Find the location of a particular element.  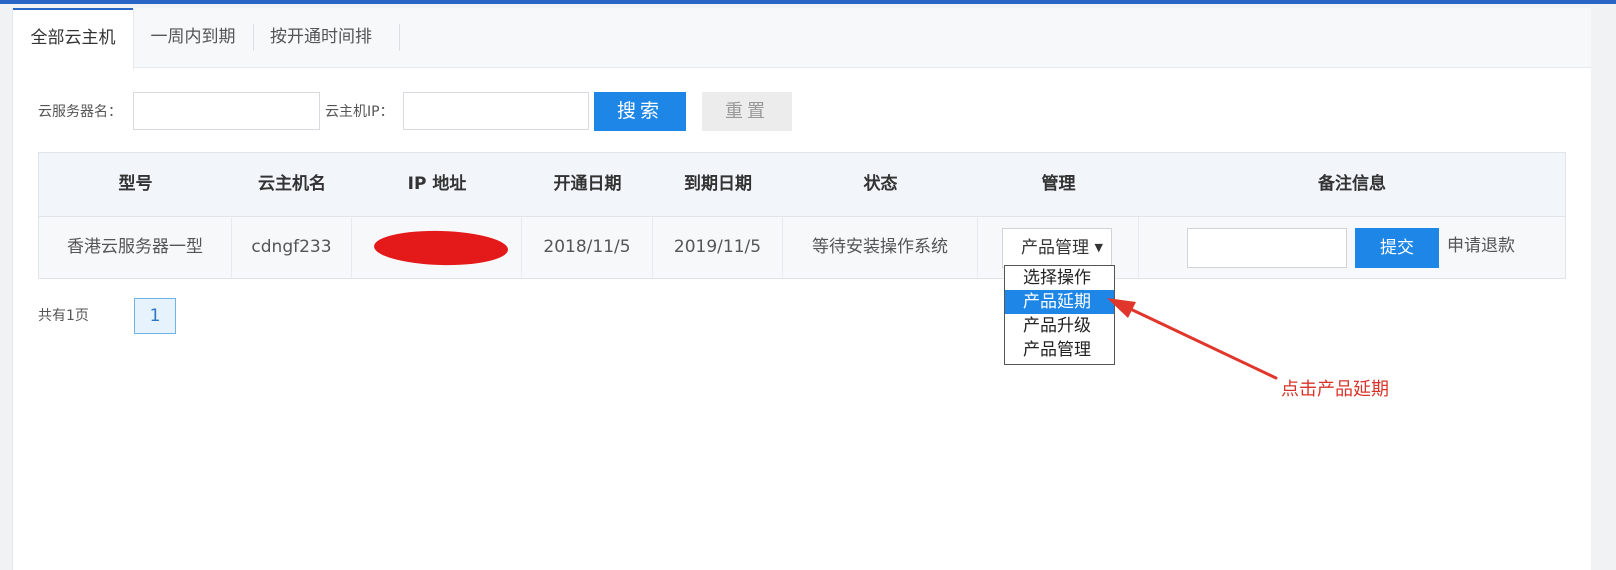

tab-sort-by-open-time: 按开通时间排 is located at coordinates (321, 37).